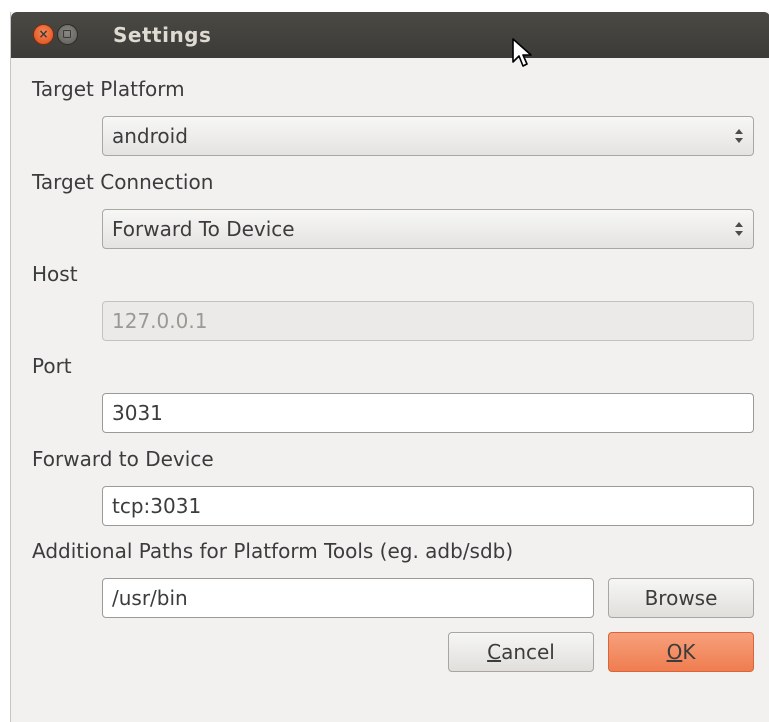 Image resolution: width=769 pixels, height=722 pixels. I want to click on cancel-button: Cancel, so click(521, 652).